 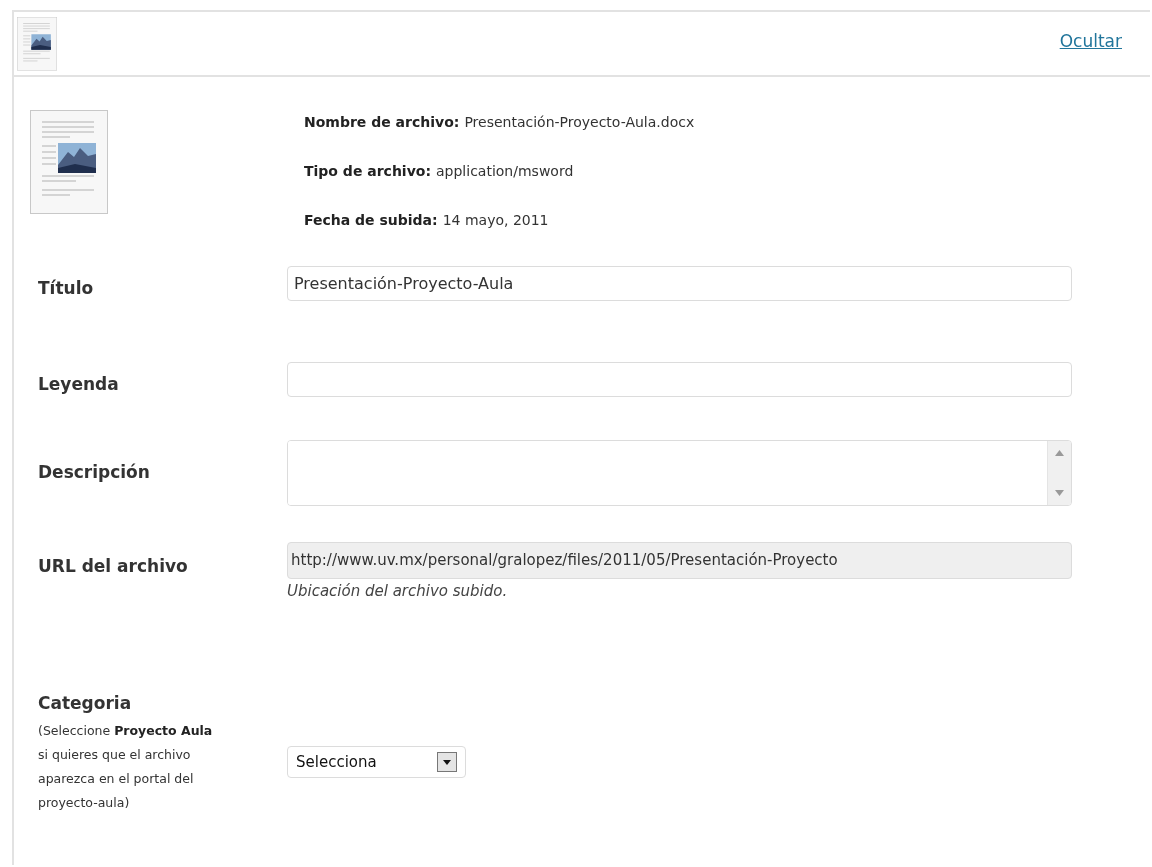 What do you see at coordinates (66, 288) in the screenshot?
I see `field-label: Título` at bounding box center [66, 288].